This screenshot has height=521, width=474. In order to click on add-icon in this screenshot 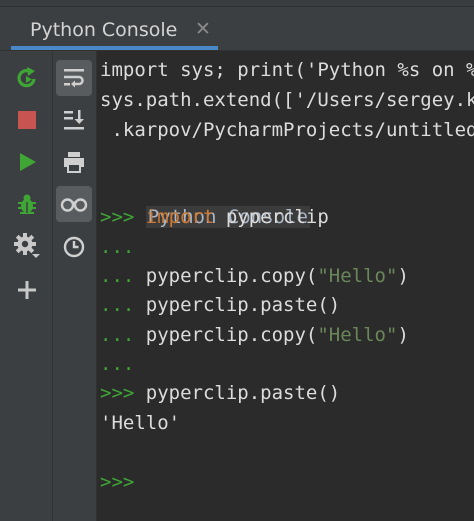, I will do `click(27, 290)`.